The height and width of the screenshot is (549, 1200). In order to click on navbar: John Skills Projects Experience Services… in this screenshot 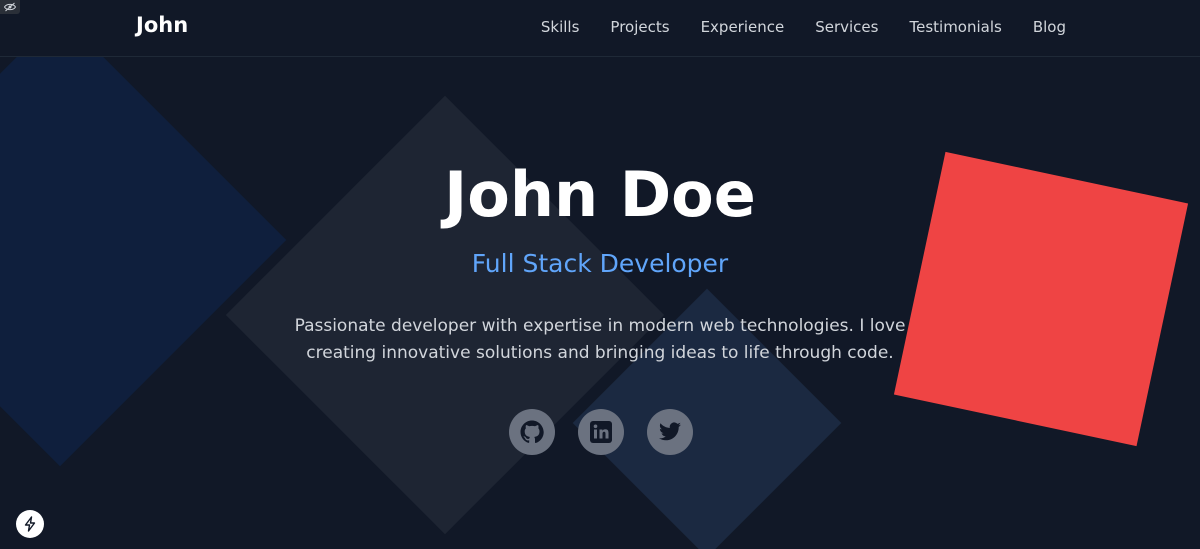, I will do `click(600, 28)`.